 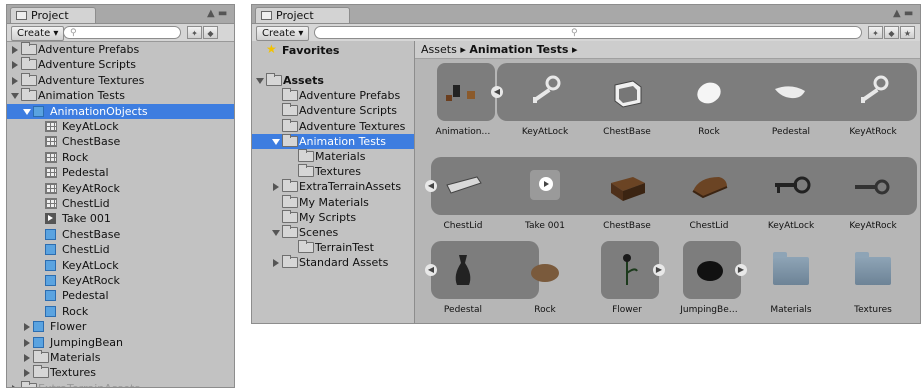 I want to click on tree-item: Flower, so click(x=120, y=326).